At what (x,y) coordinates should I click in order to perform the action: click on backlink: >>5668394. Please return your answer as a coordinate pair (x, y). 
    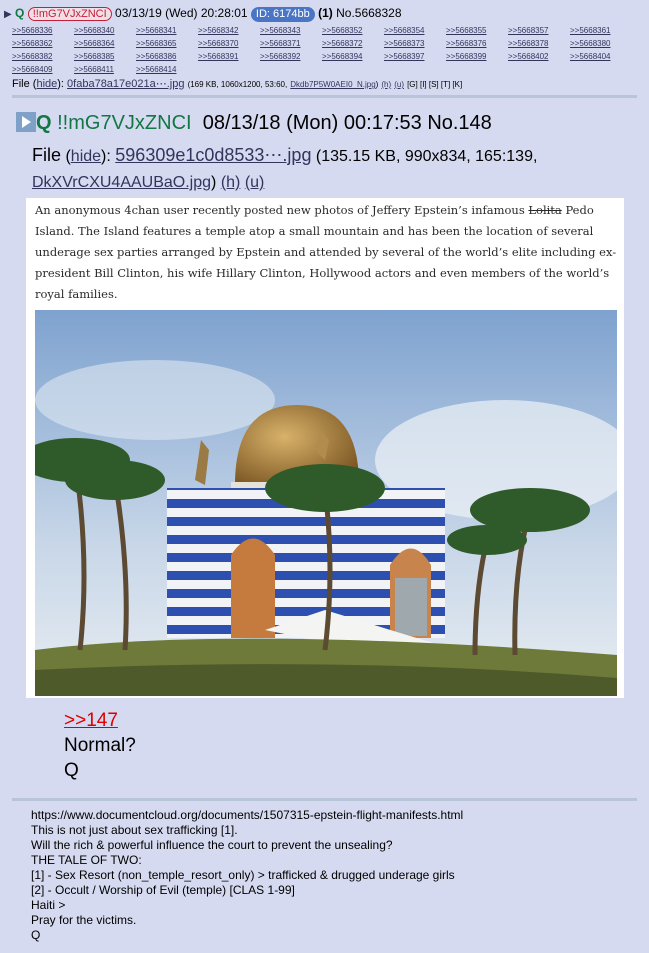
    Looking at the image, I should click on (353, 56).